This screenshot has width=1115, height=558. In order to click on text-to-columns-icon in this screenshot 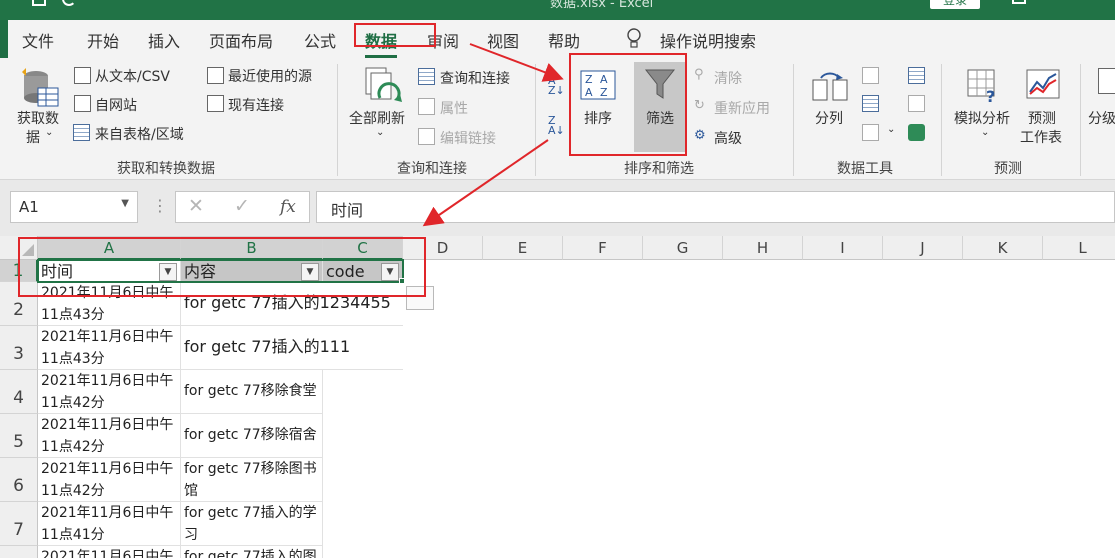, I will do `click(830, 86)`.